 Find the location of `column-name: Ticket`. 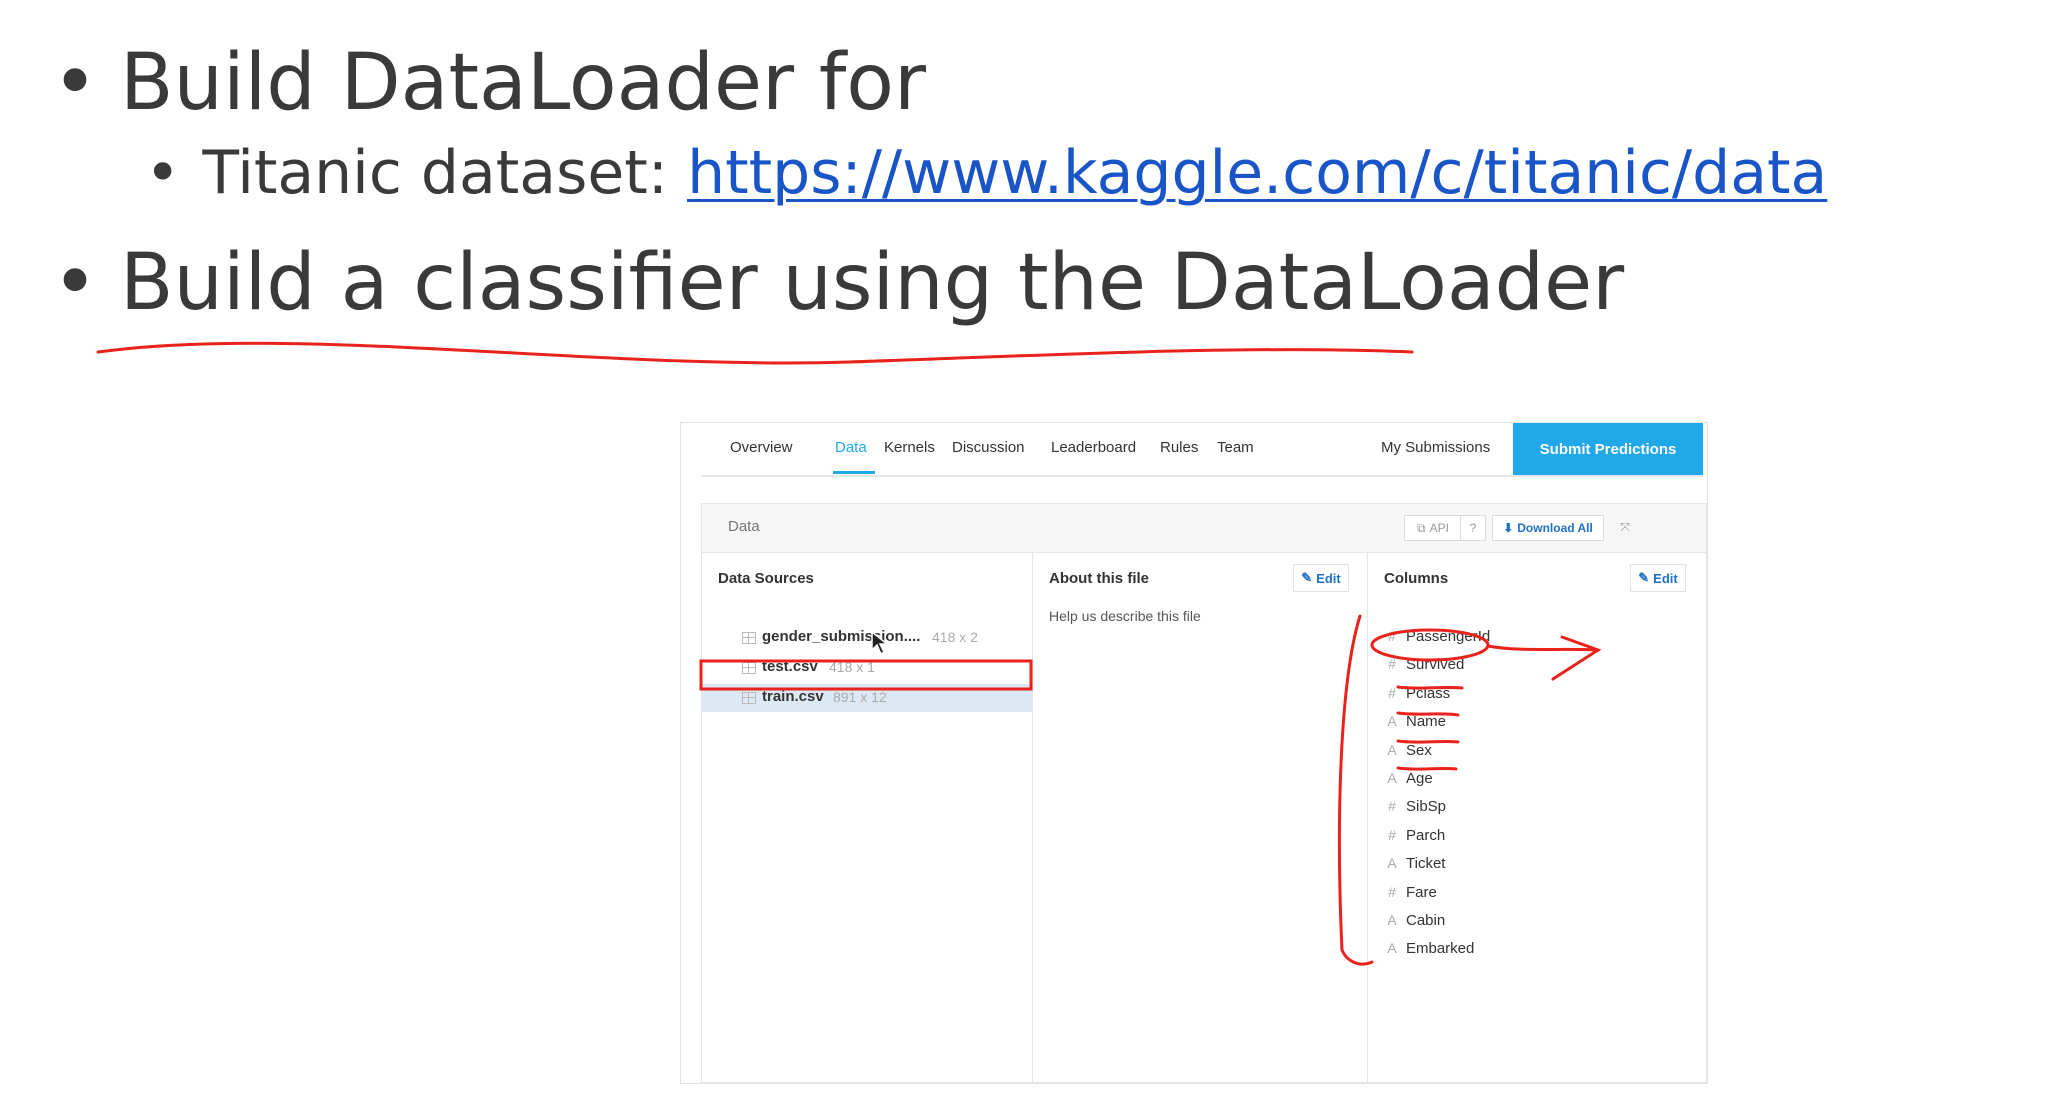

column-name: Ticket is located at coordinates (1426, 864).